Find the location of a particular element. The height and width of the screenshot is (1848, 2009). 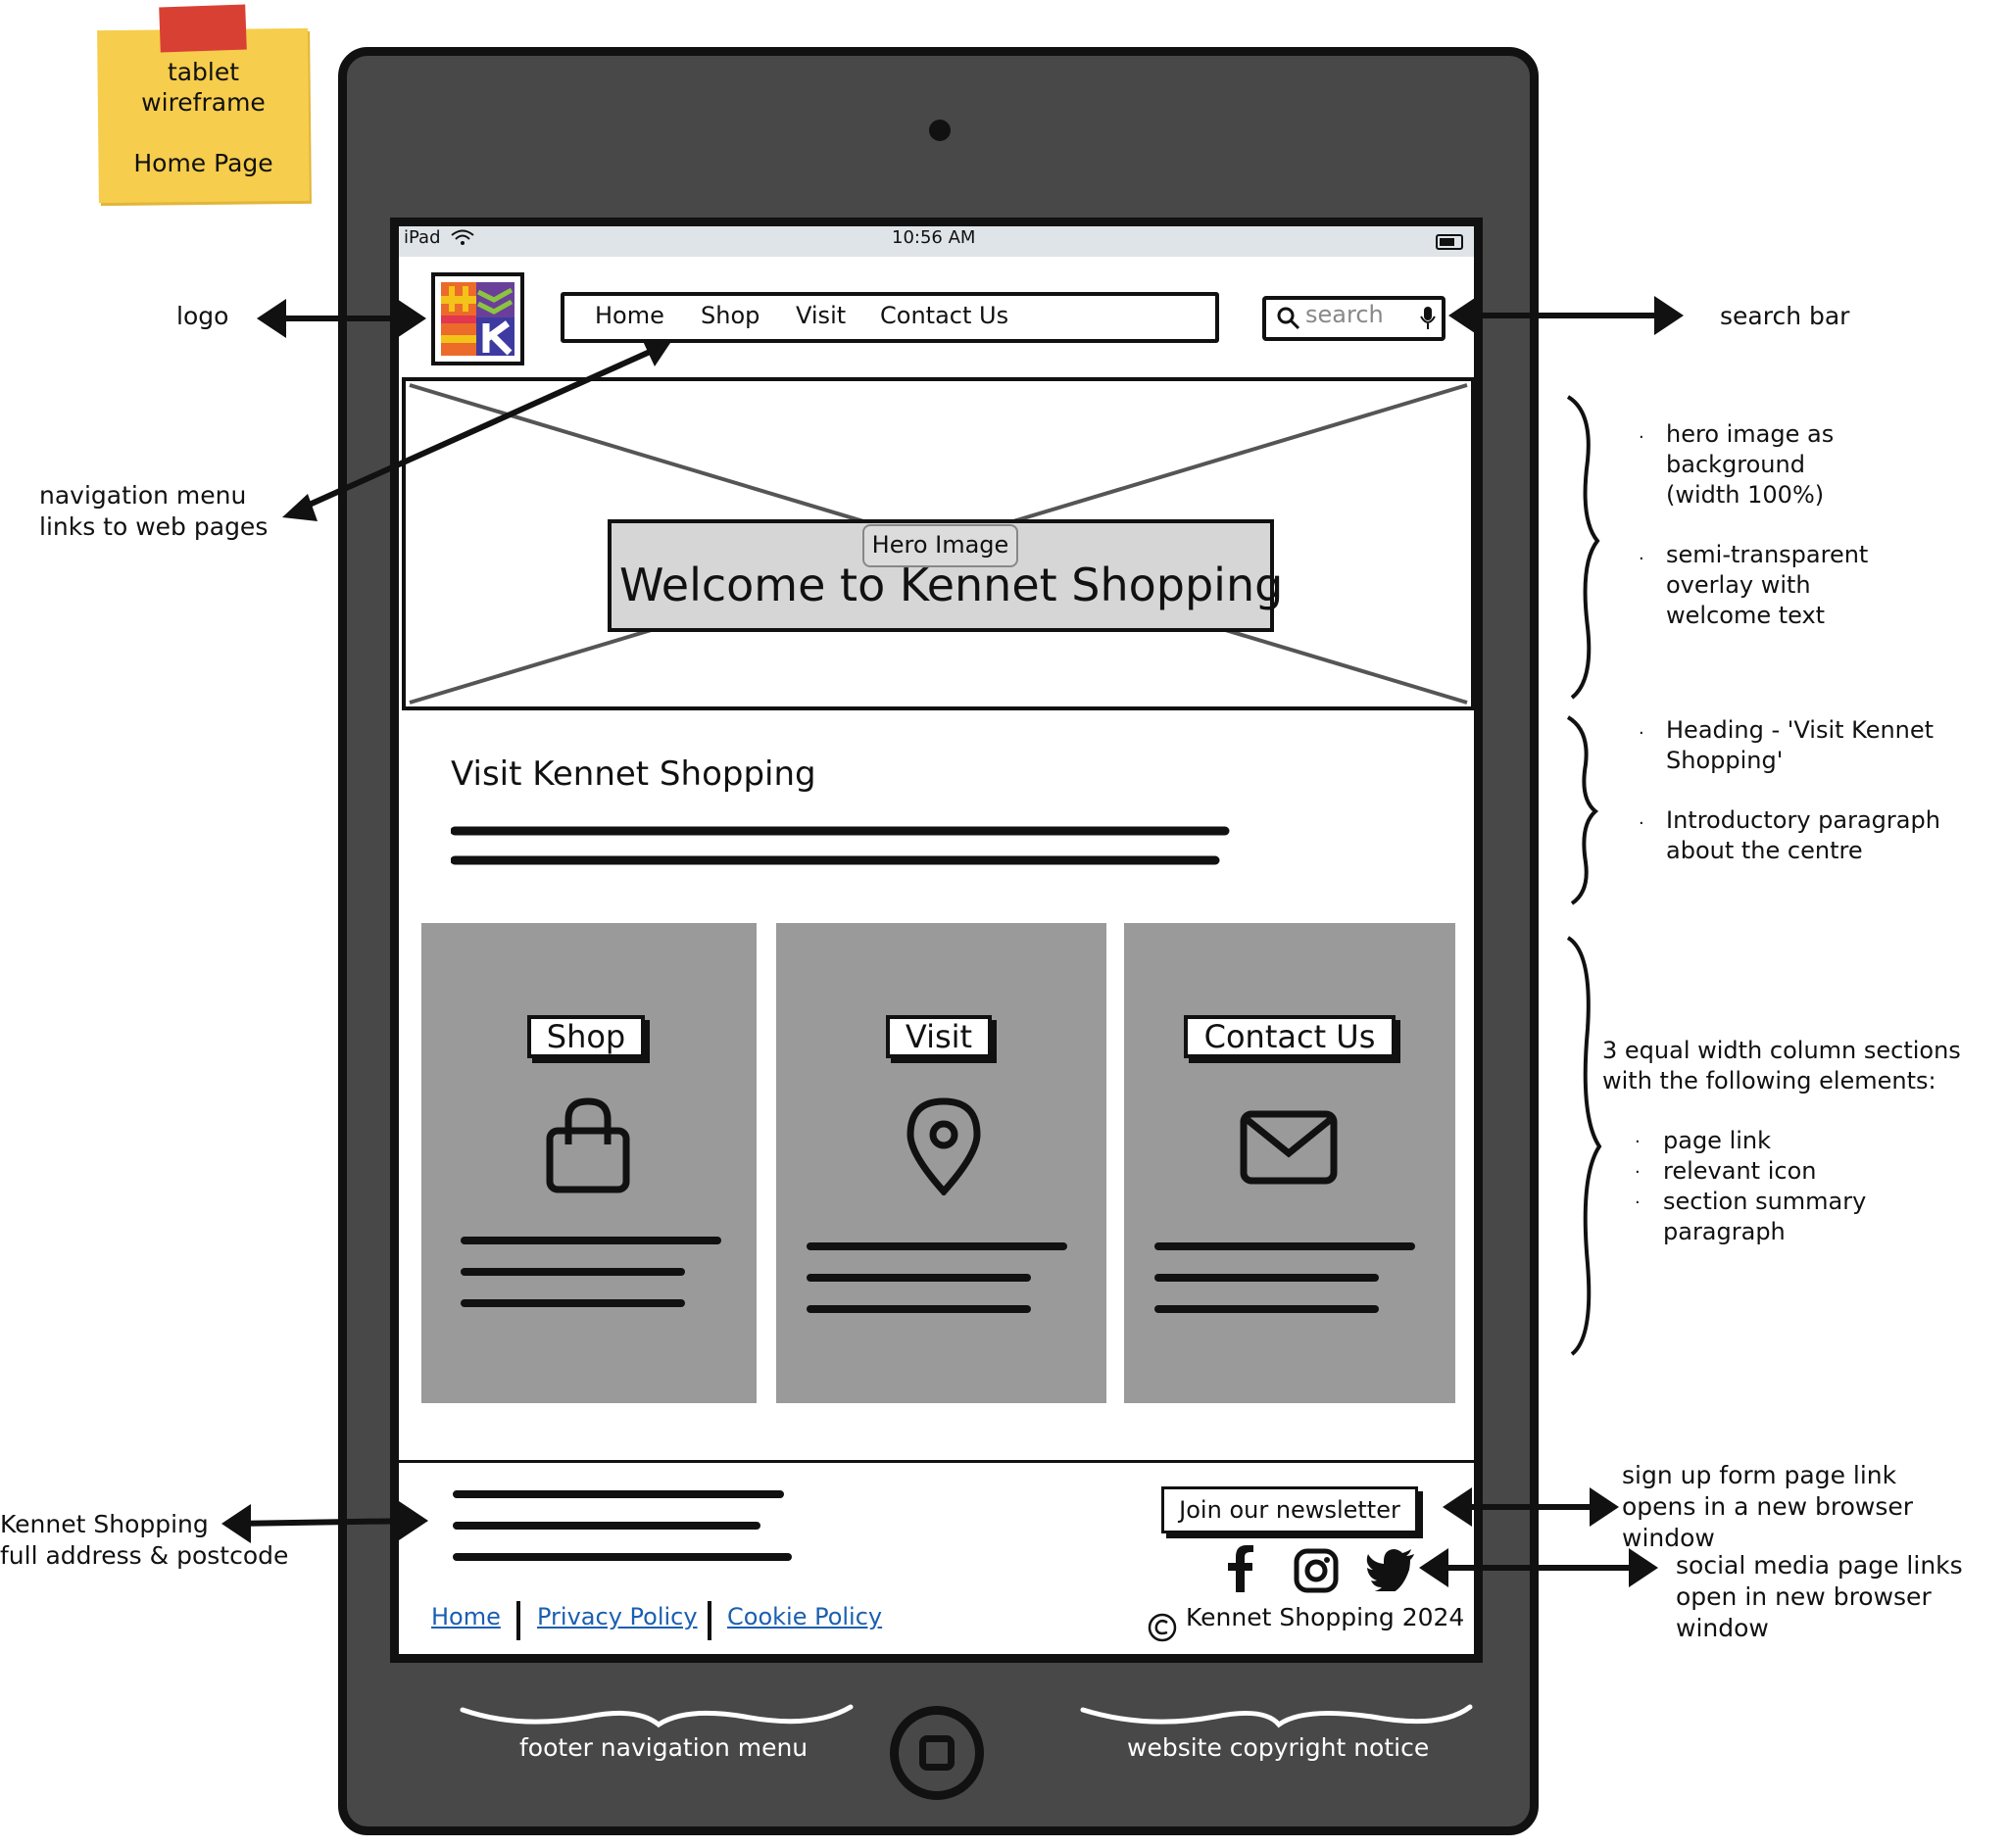

annotation-nav-line-1: navigation menu is located at coordinates (143, 496).